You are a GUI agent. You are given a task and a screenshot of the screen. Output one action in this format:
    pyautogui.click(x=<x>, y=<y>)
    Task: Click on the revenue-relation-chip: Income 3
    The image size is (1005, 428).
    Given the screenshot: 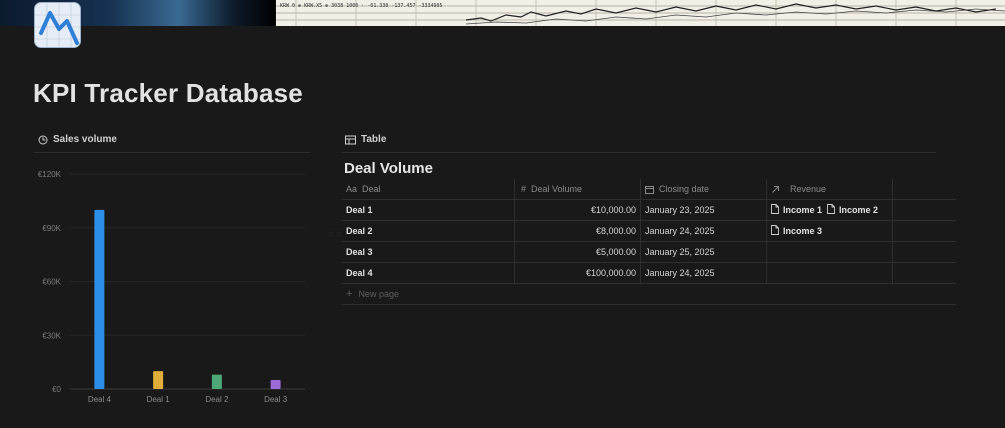 What is the action you would take?
    pyautogui.click(x=796, y=231)
    